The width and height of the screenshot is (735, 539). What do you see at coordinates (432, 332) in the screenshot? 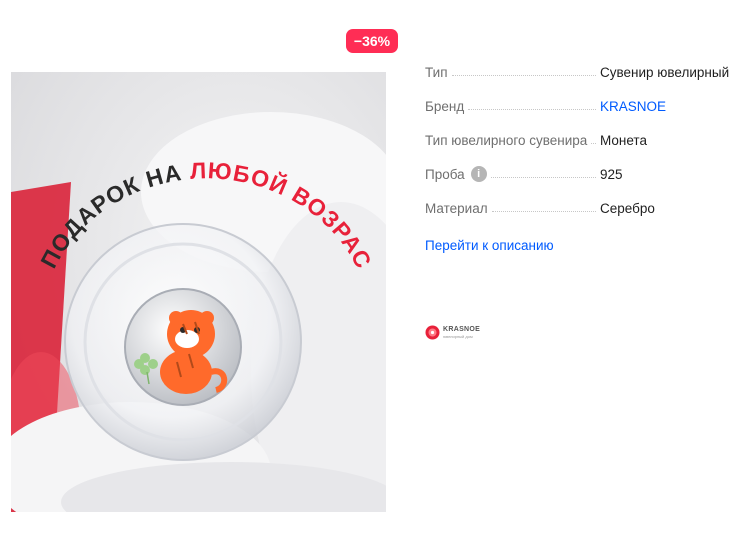
I see `brand-logo-icon` at bounding box center [432, 332].